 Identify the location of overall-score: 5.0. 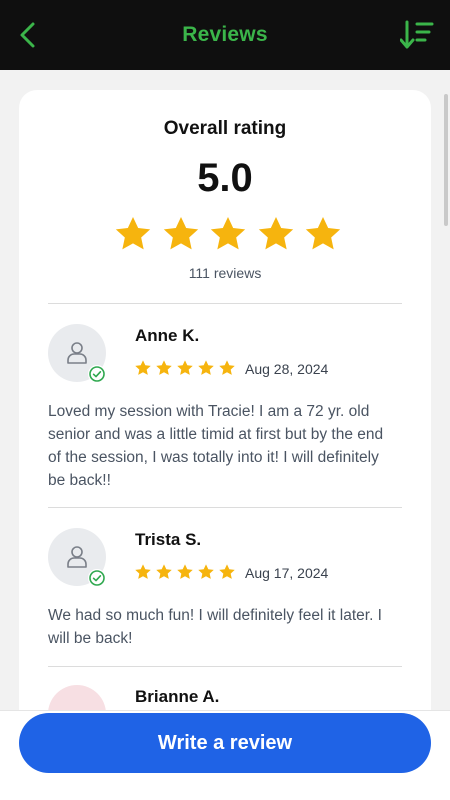
(225, 178).